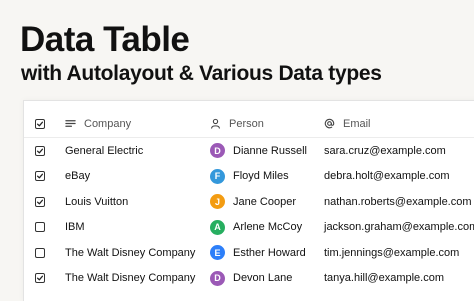 This screenshot has height=301, width=474. What do you see at coordinates (246, 123) in the screenshot?
I see `column-header-person-label: Person` at bounding box center [246, 123].